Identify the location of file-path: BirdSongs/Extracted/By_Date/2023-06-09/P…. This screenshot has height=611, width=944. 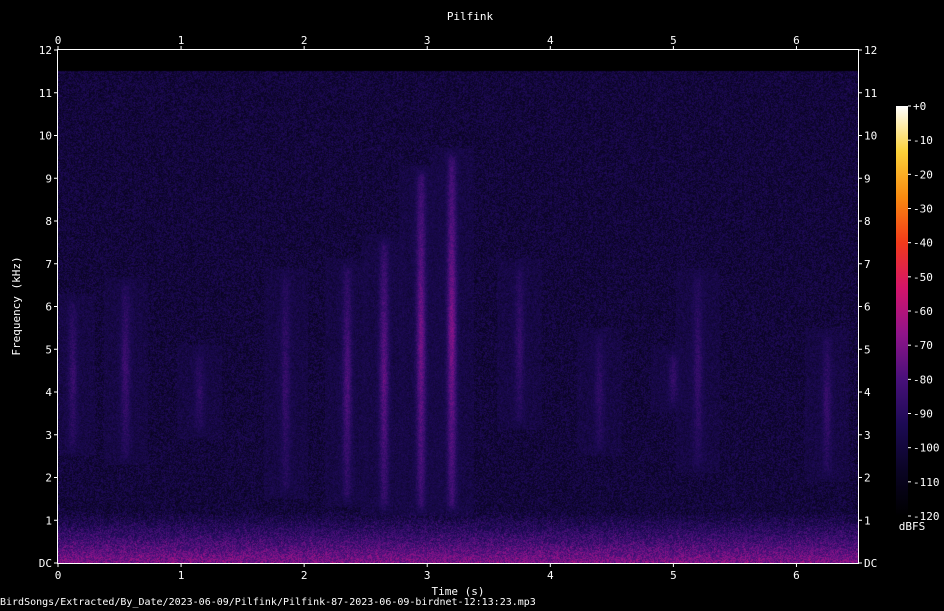
(268, 602).